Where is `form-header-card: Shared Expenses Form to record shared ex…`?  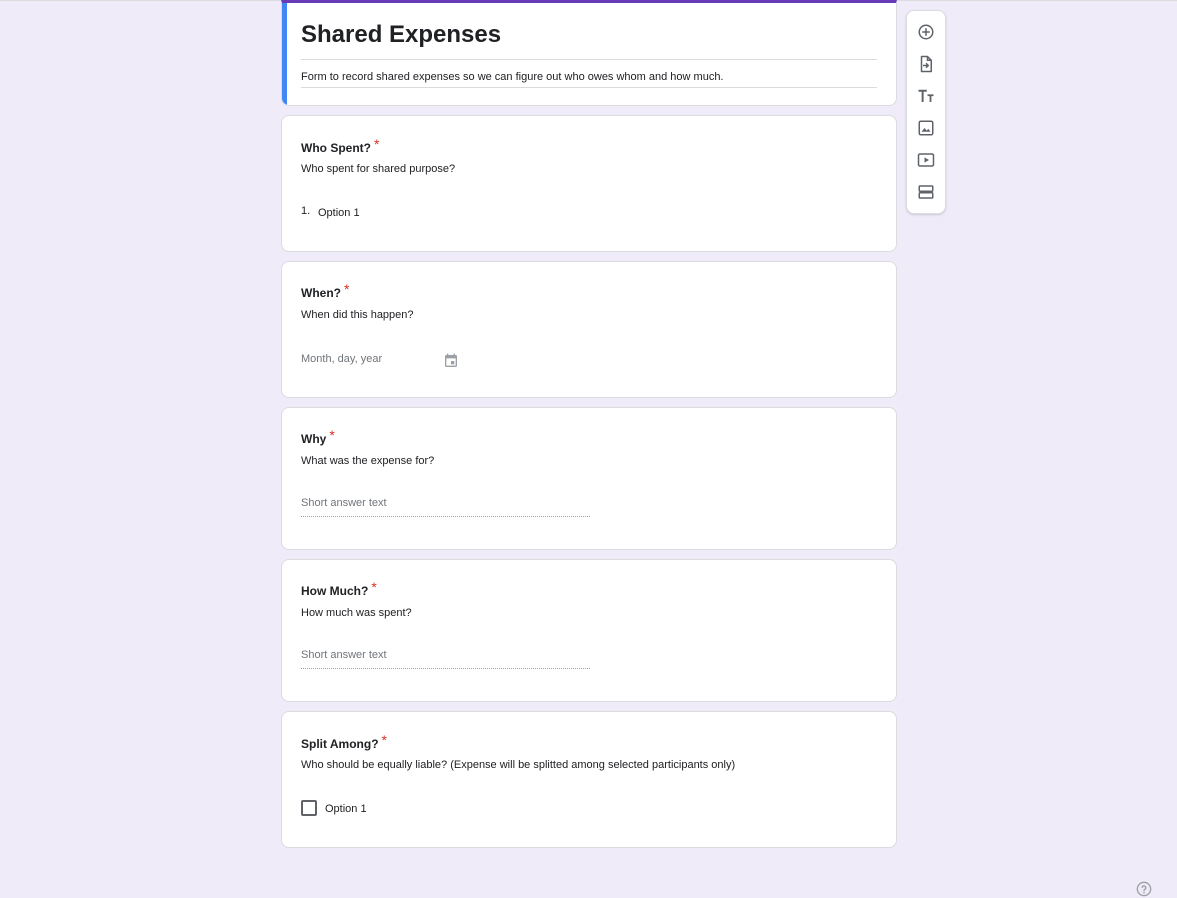
form-header-card: Shared Expenses Form to record shared ex… is located at coordinates (589, 53).